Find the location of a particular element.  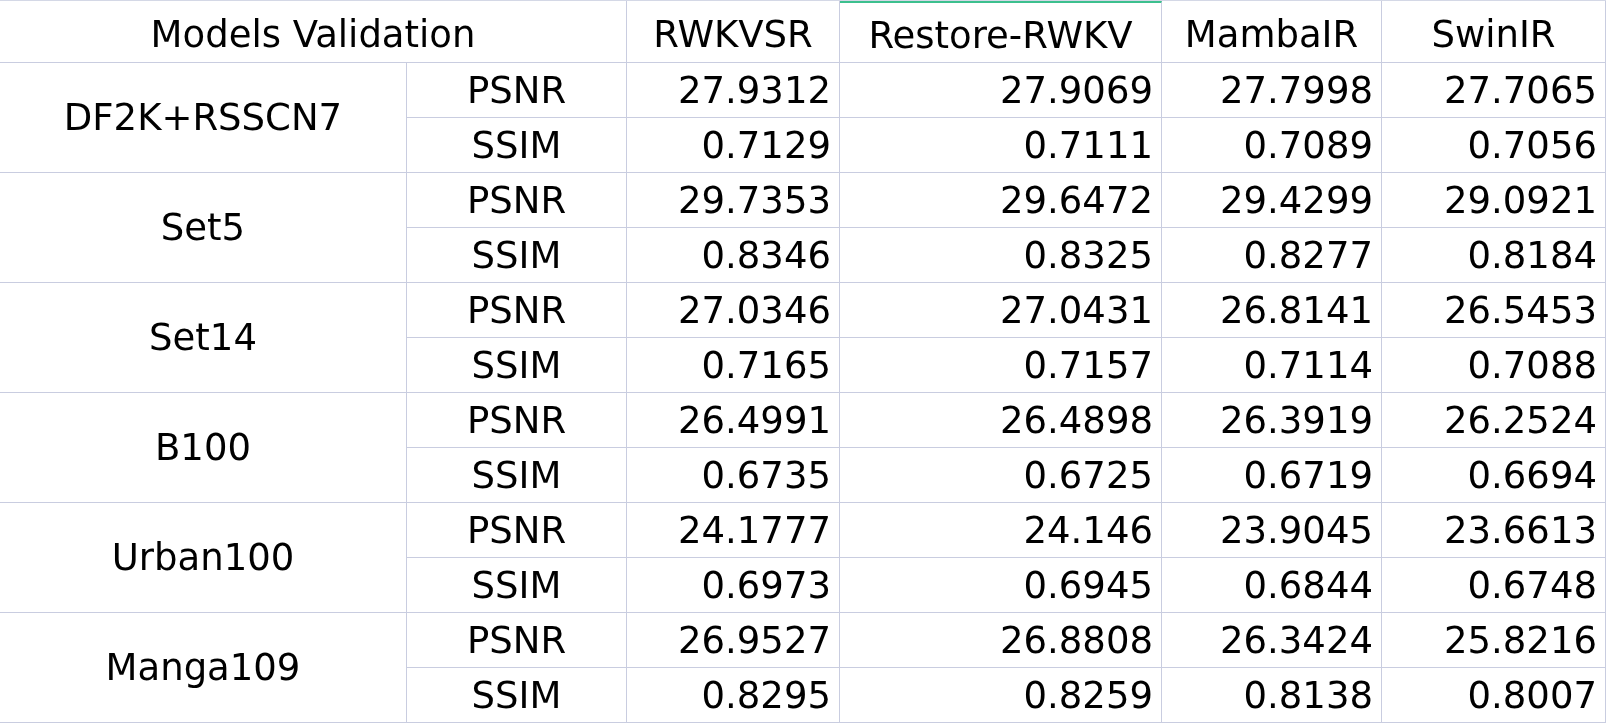

value-cell: 26.4991 is located at coordinates (733, 420).